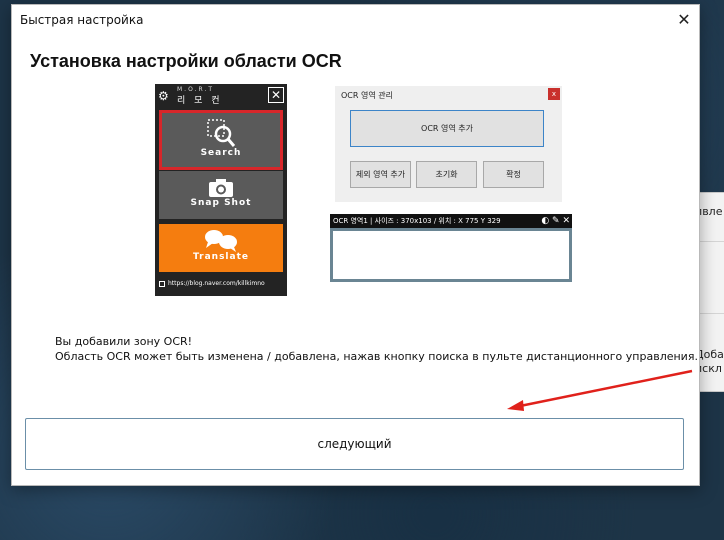 Image resolution: width=724 pixels, height=540 pixels. Describe the element at coordinates (355, 20) in the screenshot. I see `dialog-titlebar: Быстрая настройка ✕` at that location.